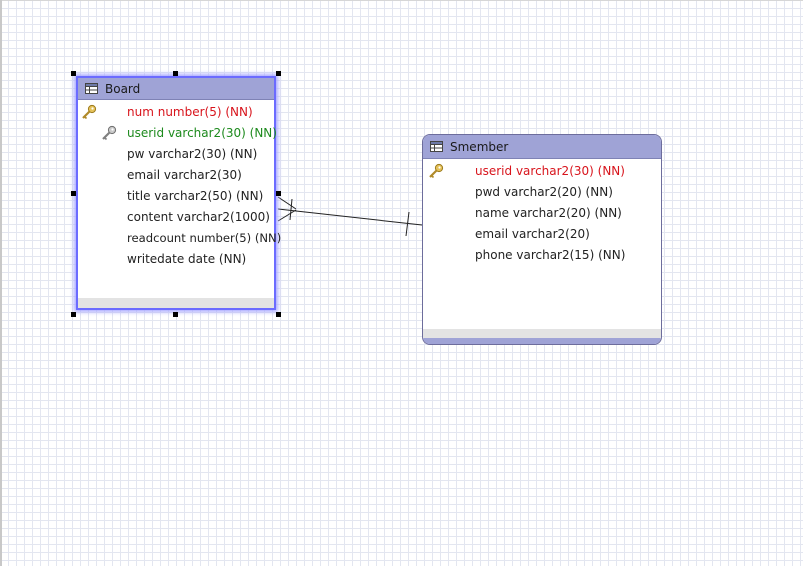  What do you see at coordinates (176, 89) in the screenshot?
I see `entity-header: Board` at bounding box center [176, 89].